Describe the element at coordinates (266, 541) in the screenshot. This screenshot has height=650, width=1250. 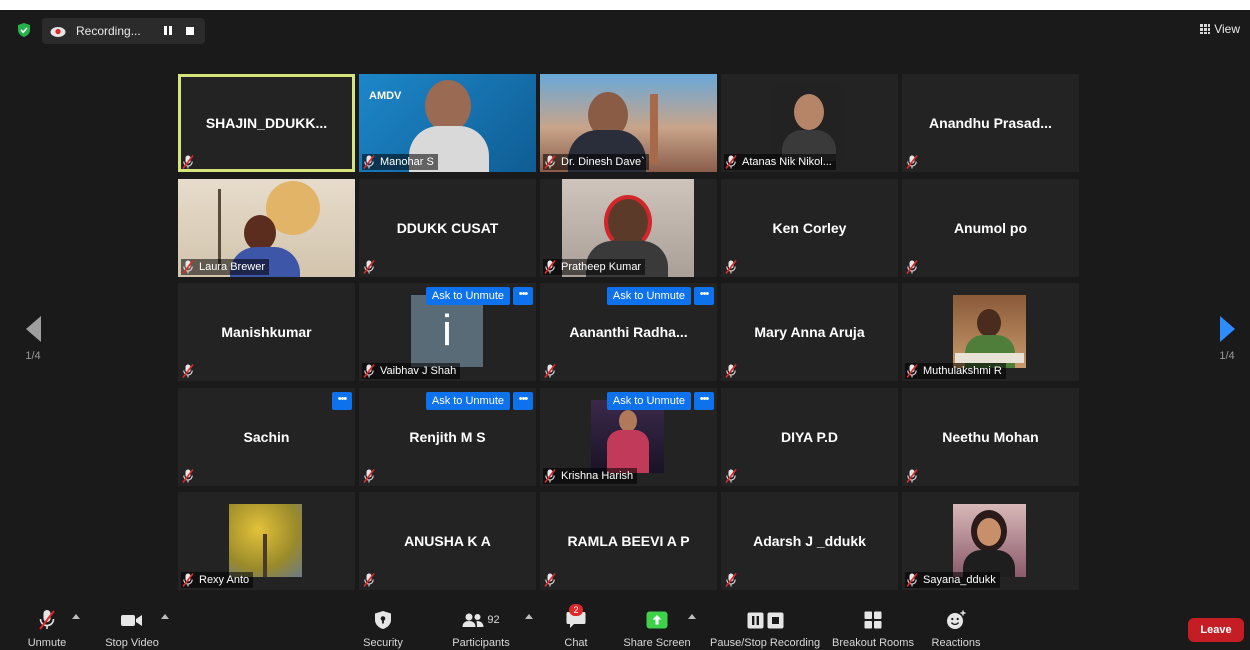
I see `participant-tile: Rexy Anto` at that location.